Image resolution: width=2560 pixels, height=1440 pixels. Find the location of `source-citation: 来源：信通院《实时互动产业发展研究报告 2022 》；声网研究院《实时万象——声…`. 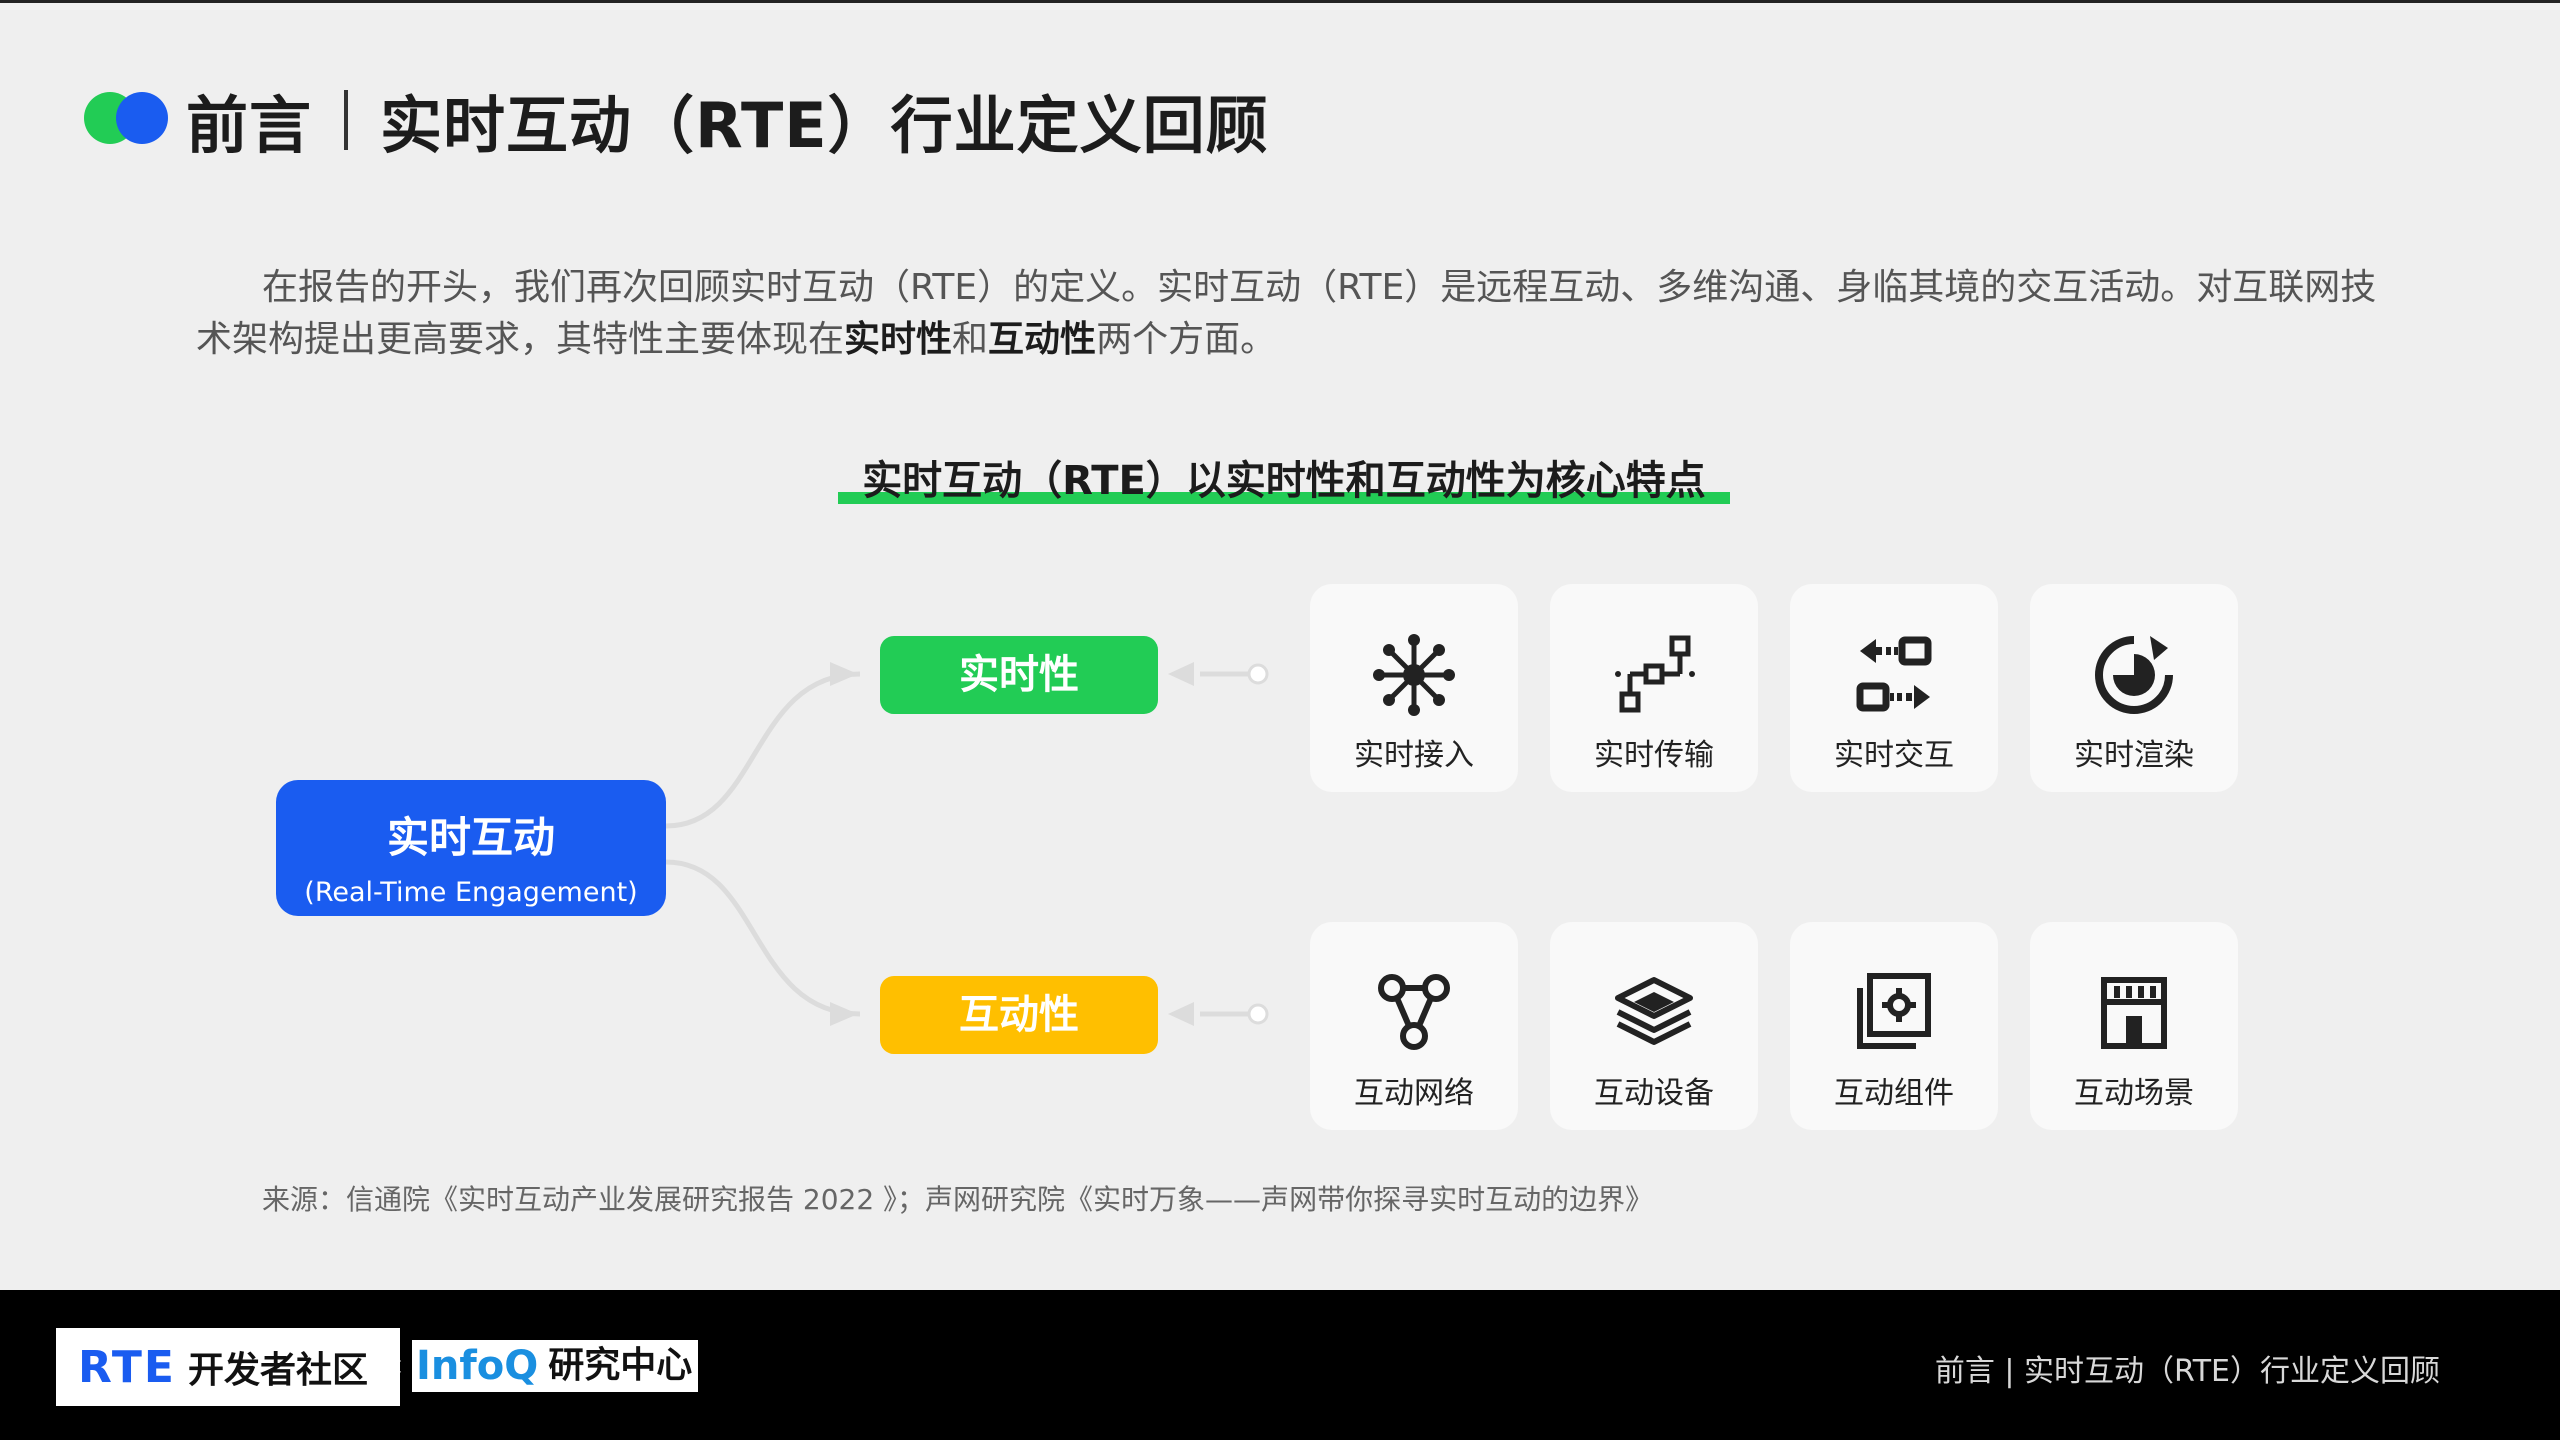

source-citation: 来源：信通院《实时互动产业发展研究报告 2022 》；声网研究院《实时万象——声… is located at coordinates (958, 1199).